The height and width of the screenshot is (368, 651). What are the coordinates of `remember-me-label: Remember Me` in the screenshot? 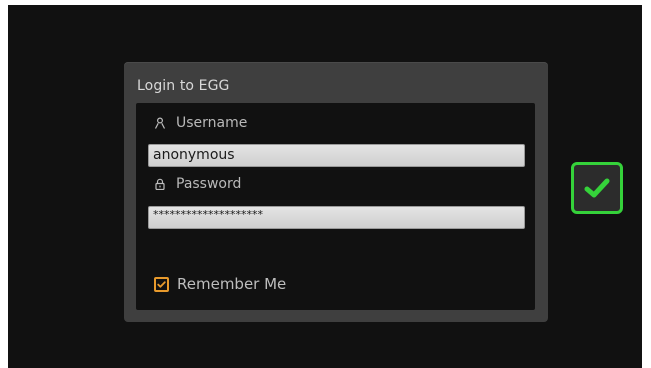 It's located at (232, 284).